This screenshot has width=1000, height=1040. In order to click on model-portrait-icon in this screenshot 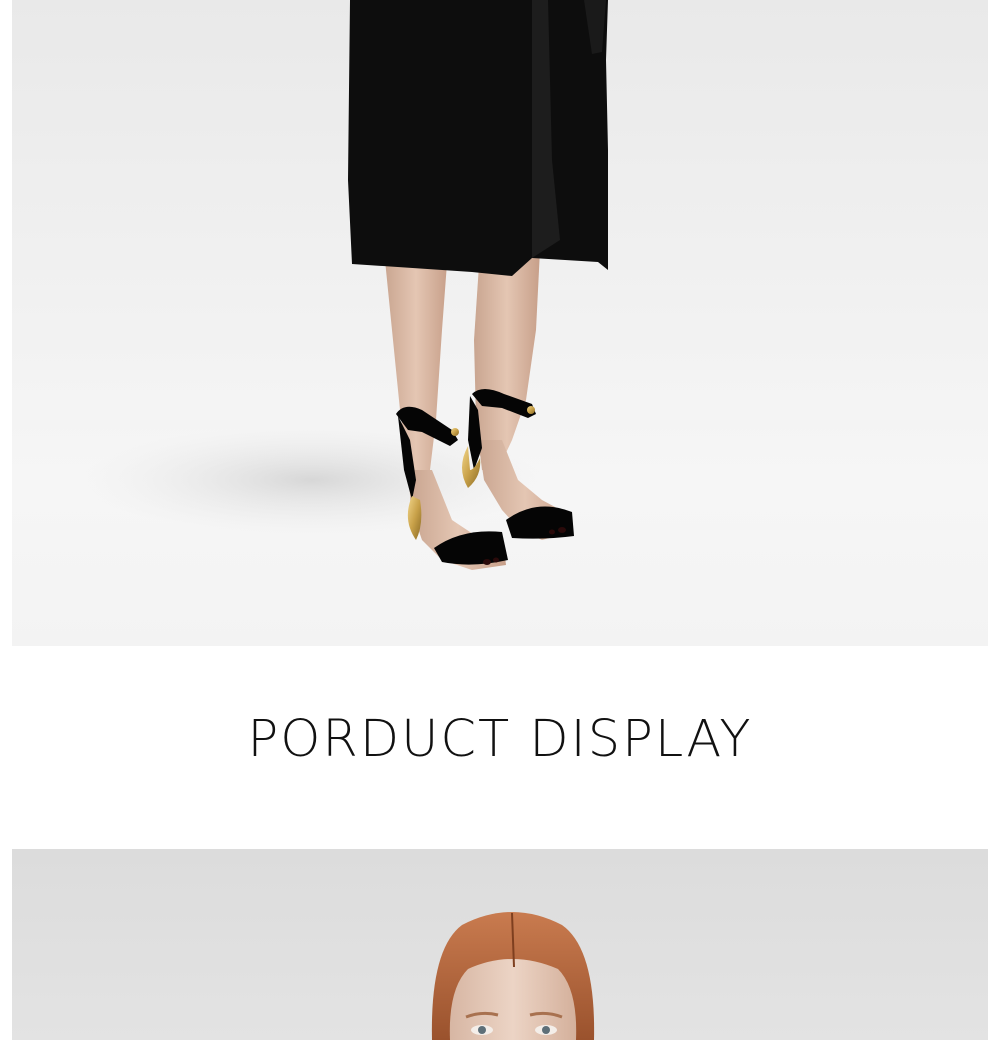, I will do `click(513, 976)`.